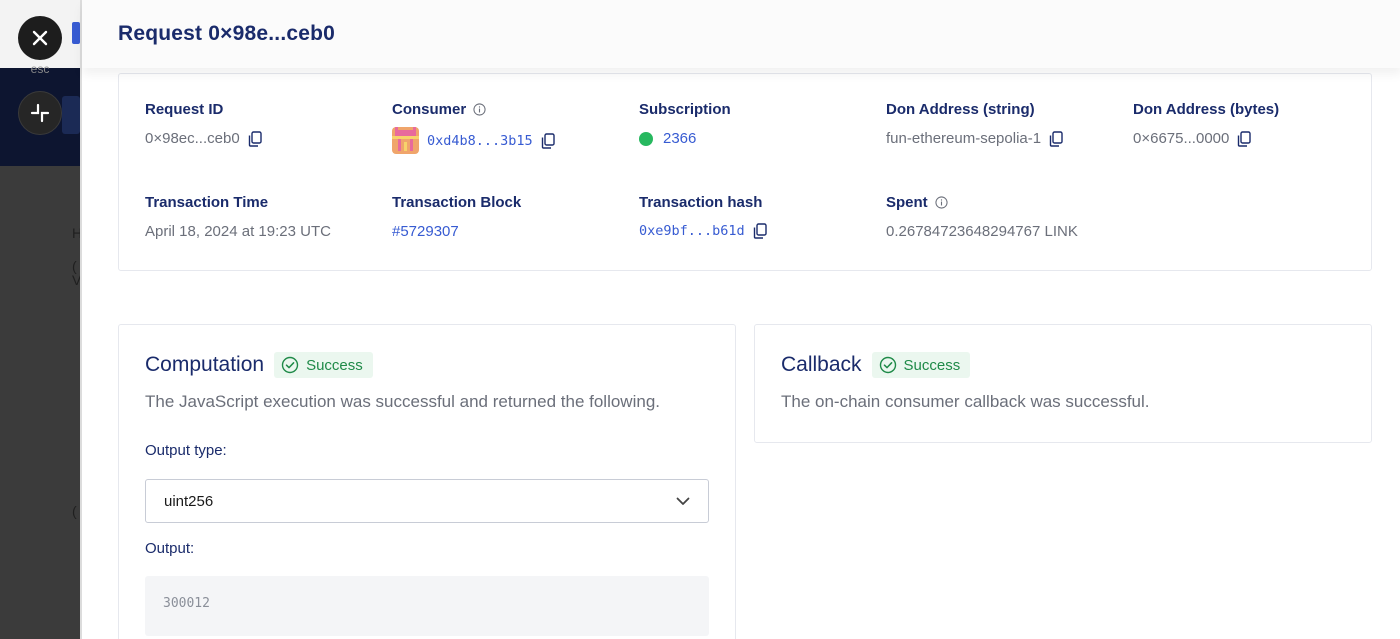 The width and height of the screenshot is (1400, 639). What do you see at coordinates (964, 138) in the screenshot?
I see `don-address-string-value: fun-ethereum-sepolia-1` at bounding box center [964, 138].